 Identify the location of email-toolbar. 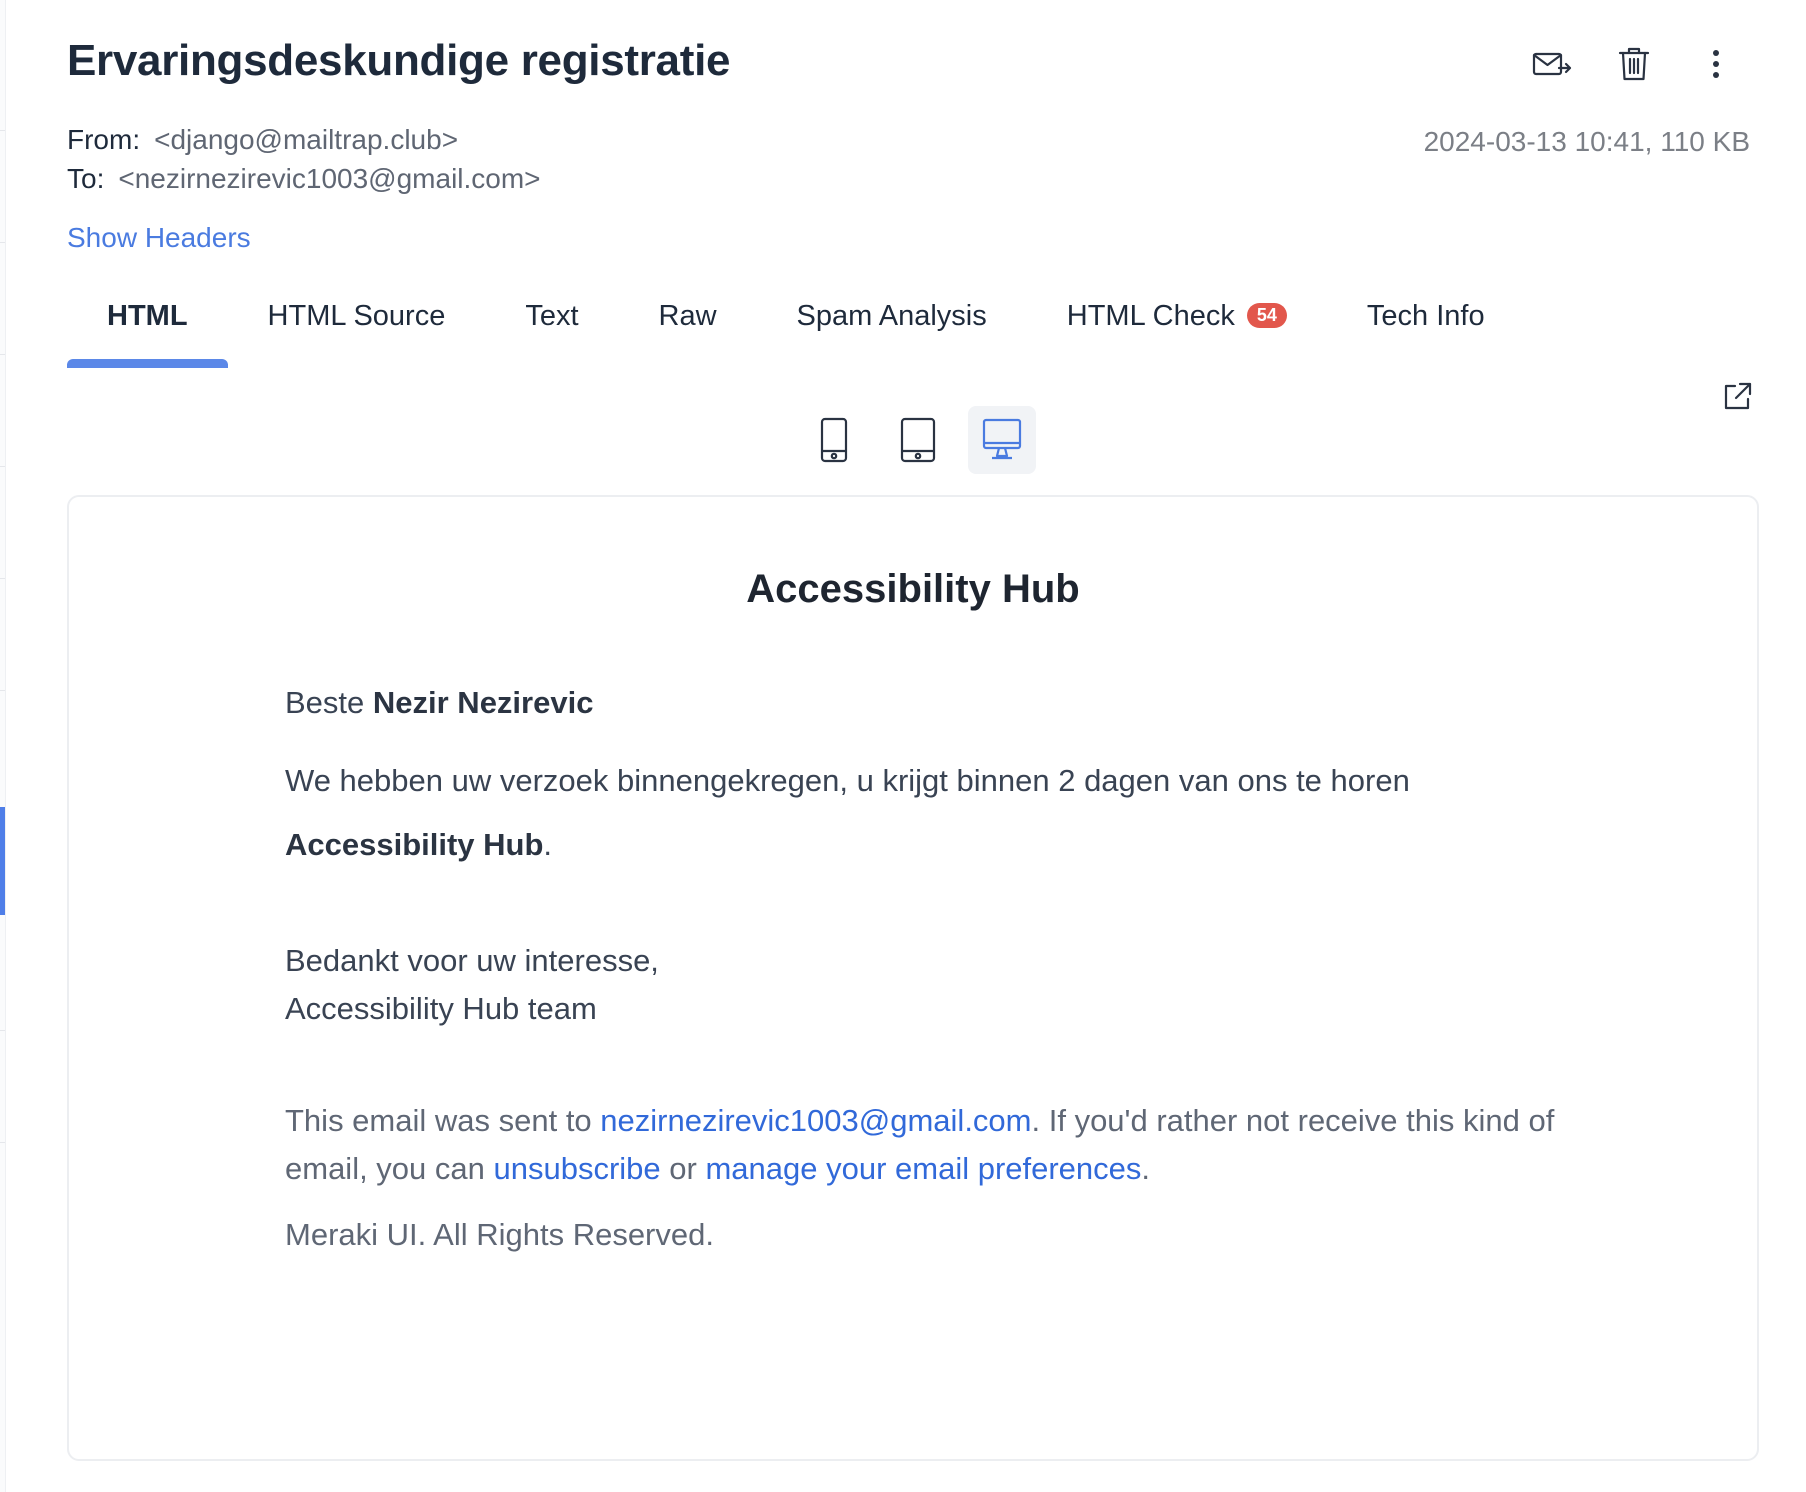
(1634, 64).